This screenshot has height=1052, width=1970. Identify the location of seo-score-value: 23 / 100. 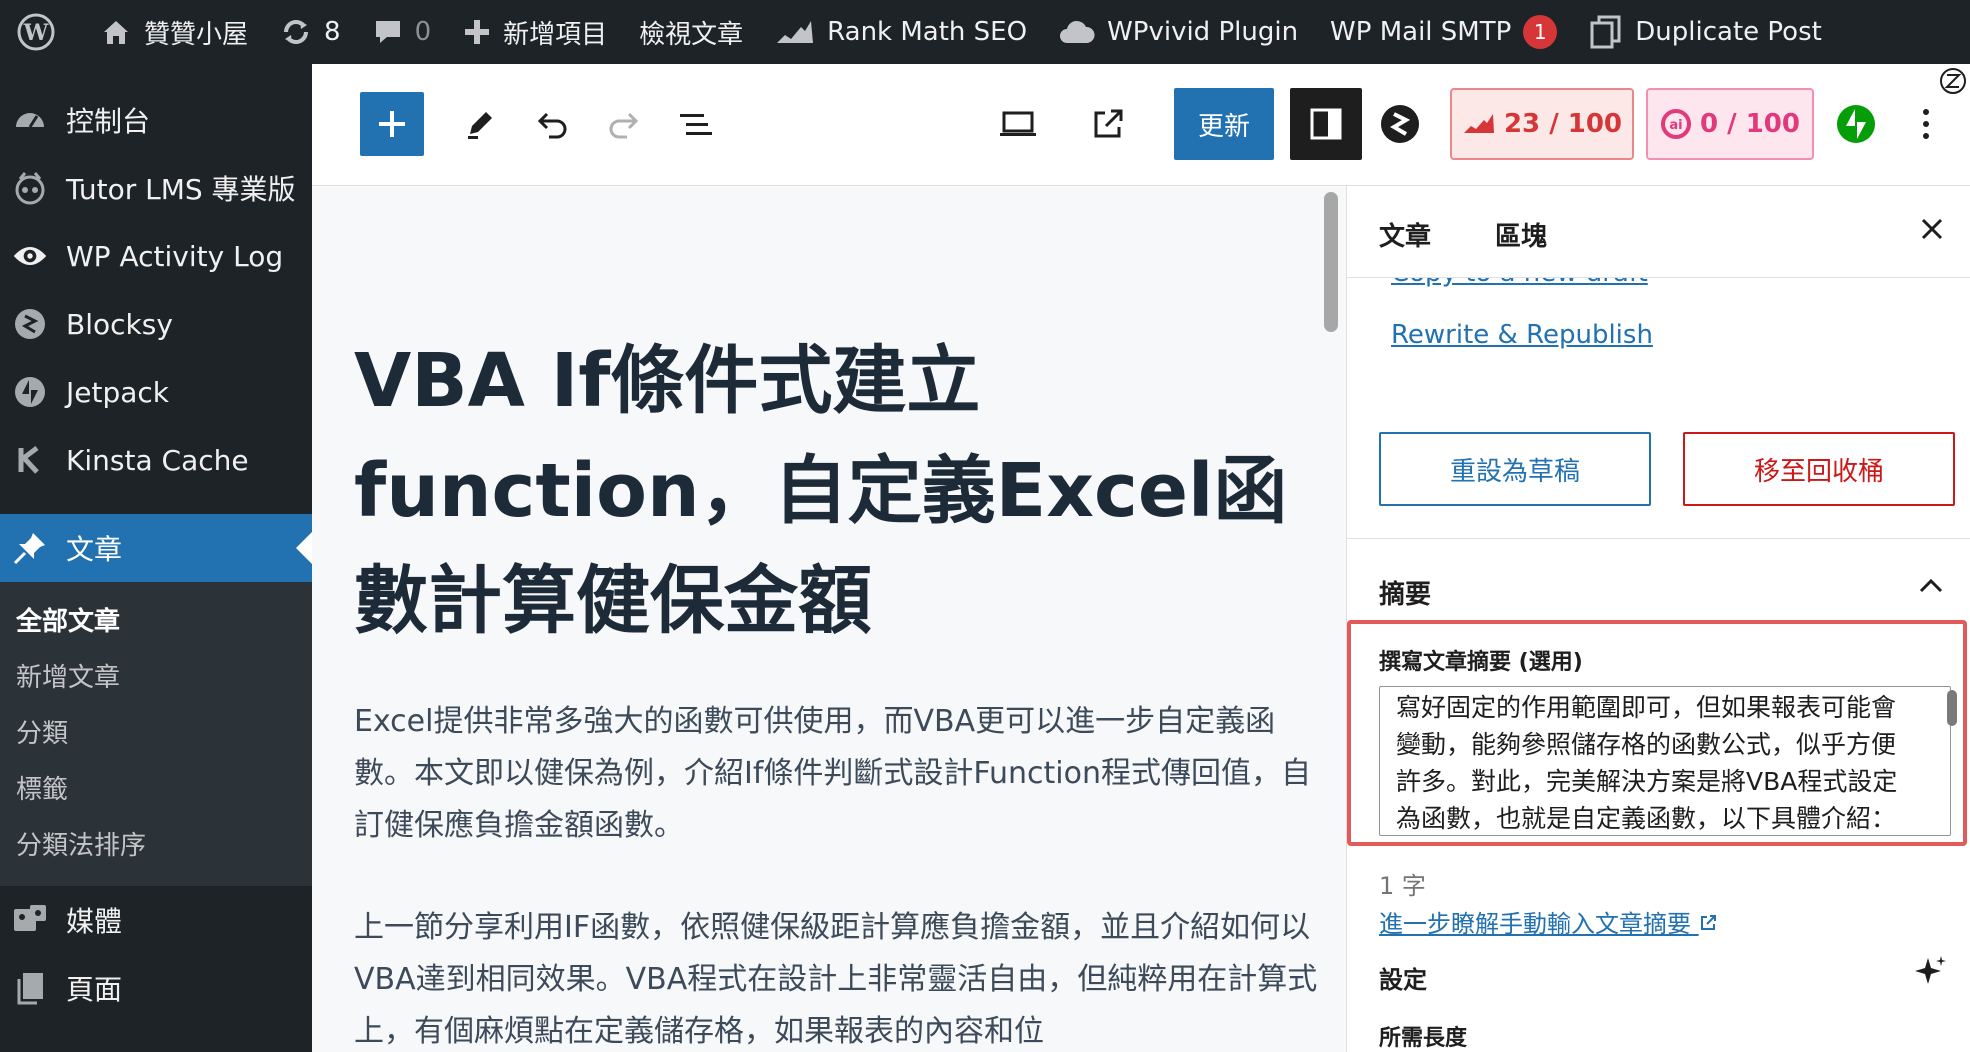
(1563, 124).